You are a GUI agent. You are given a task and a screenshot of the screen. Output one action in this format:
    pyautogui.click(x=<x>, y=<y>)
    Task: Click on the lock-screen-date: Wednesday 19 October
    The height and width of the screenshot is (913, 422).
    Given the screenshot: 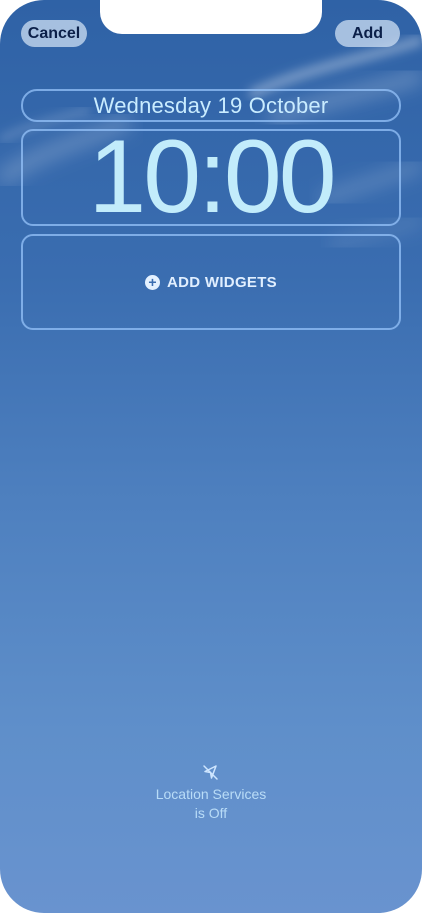 What is the action you would take?
    pyautogui.click(x=211, y=105)
    